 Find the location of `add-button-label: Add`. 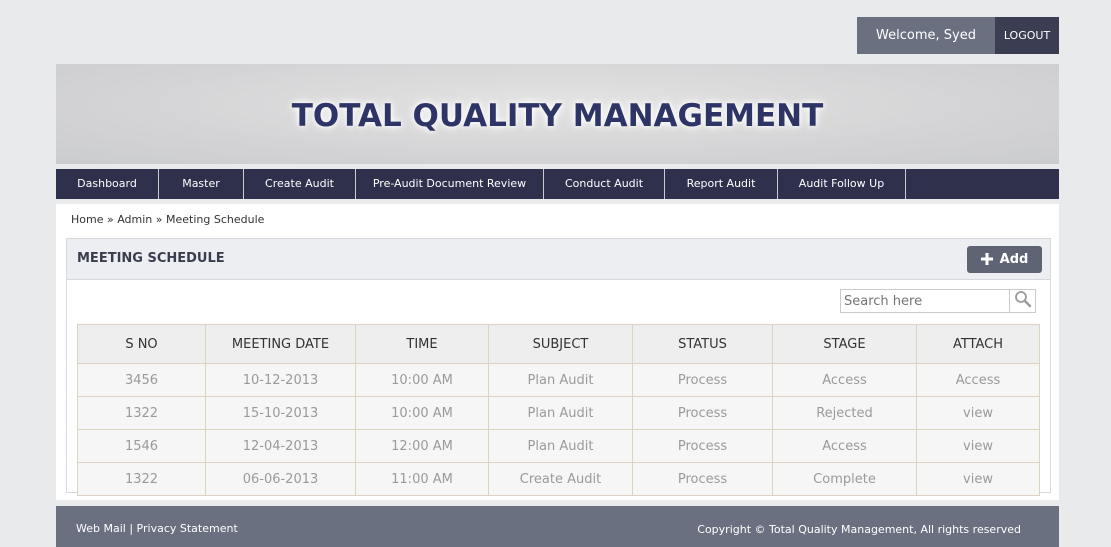

add-button-label: Add is located at coordinates (1014, 259).